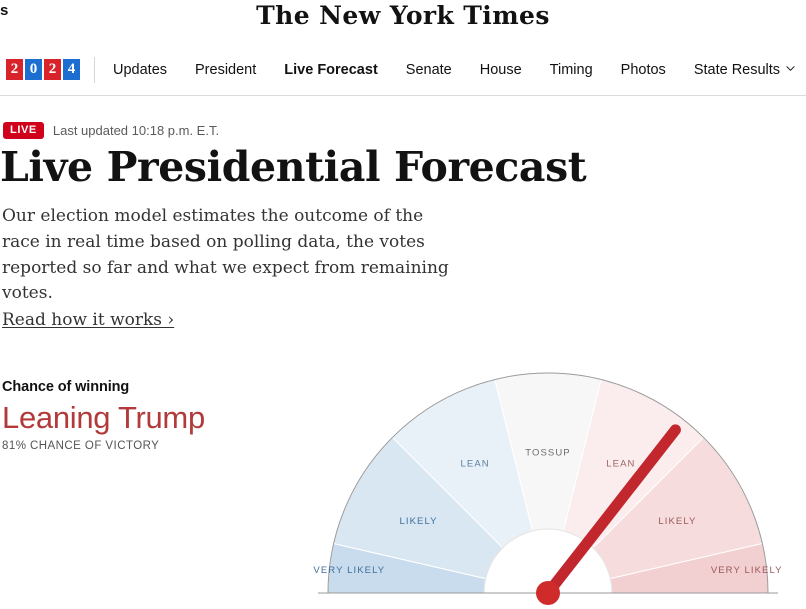 The image size is (806, 609). What do you see at coordinates (331, 70) in the screenshot?
I see `nav-item-live-forecast: Live Forecast` at bounding box center [331, 70].